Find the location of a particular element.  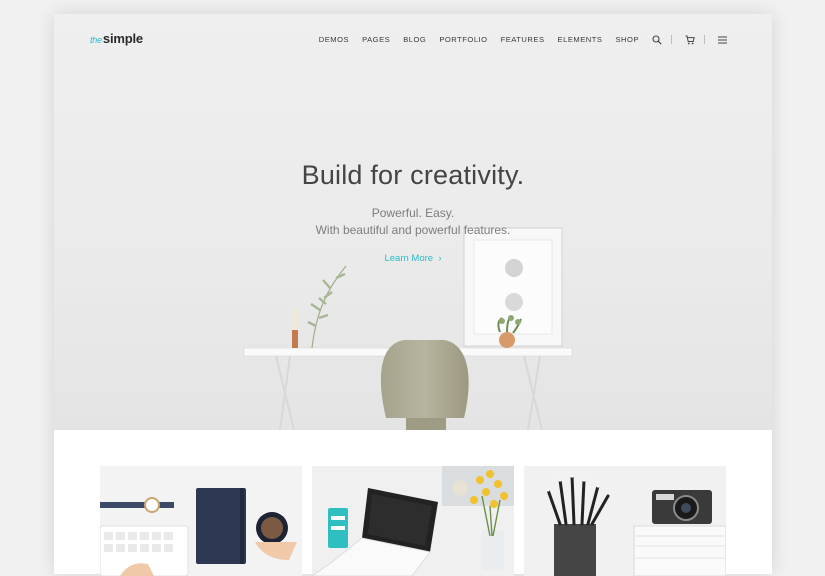

learn-more-label: Learn More is located at coordinates (409, 258).